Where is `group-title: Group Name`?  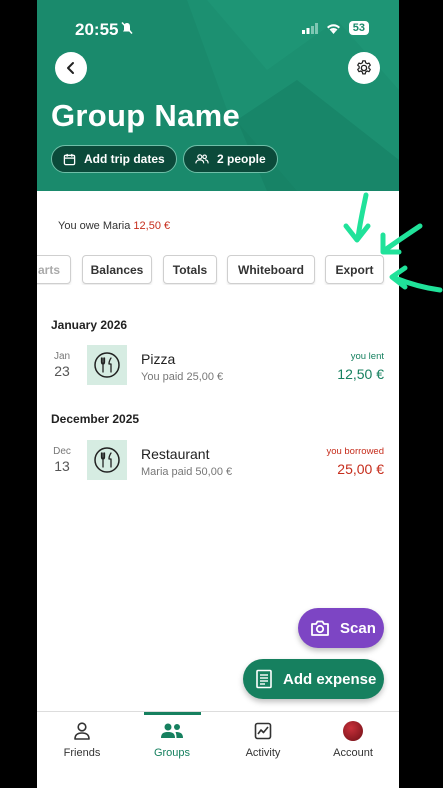
group-title: Group Name is located at coordinates (146, 115).